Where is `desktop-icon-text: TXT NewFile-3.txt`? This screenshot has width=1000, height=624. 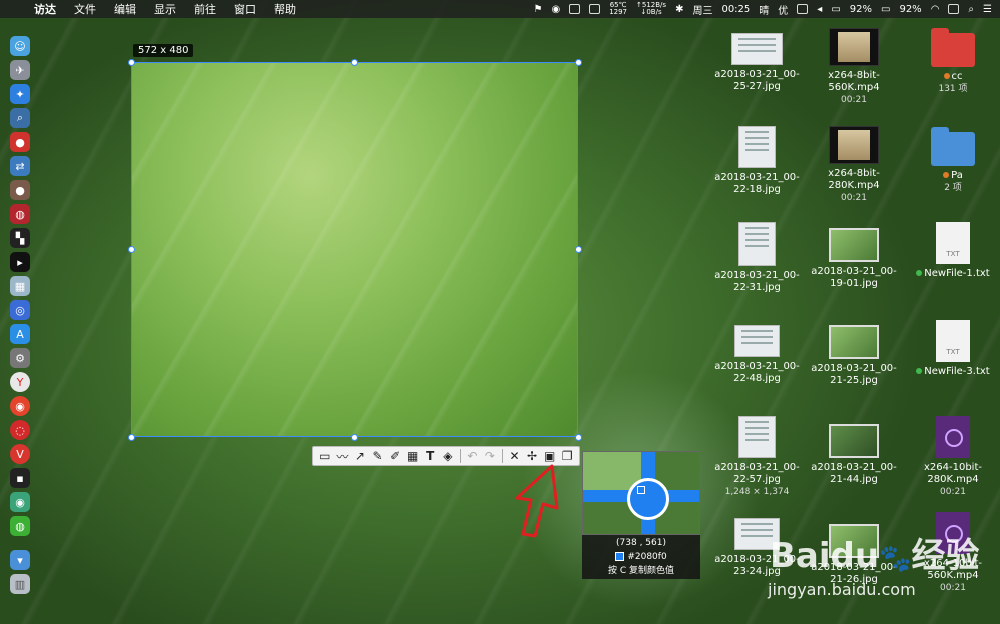 desktop-icon-text: TXT NewFile-3.txt is located at coordinates (951, 349).